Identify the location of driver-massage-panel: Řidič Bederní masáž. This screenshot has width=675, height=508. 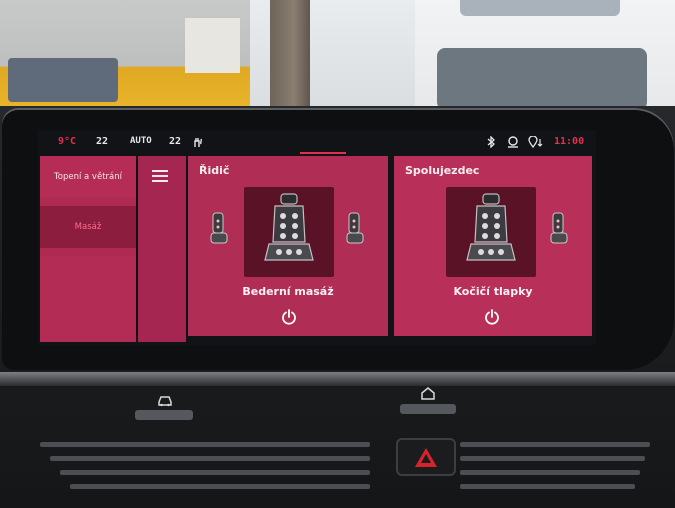
(288, 246).